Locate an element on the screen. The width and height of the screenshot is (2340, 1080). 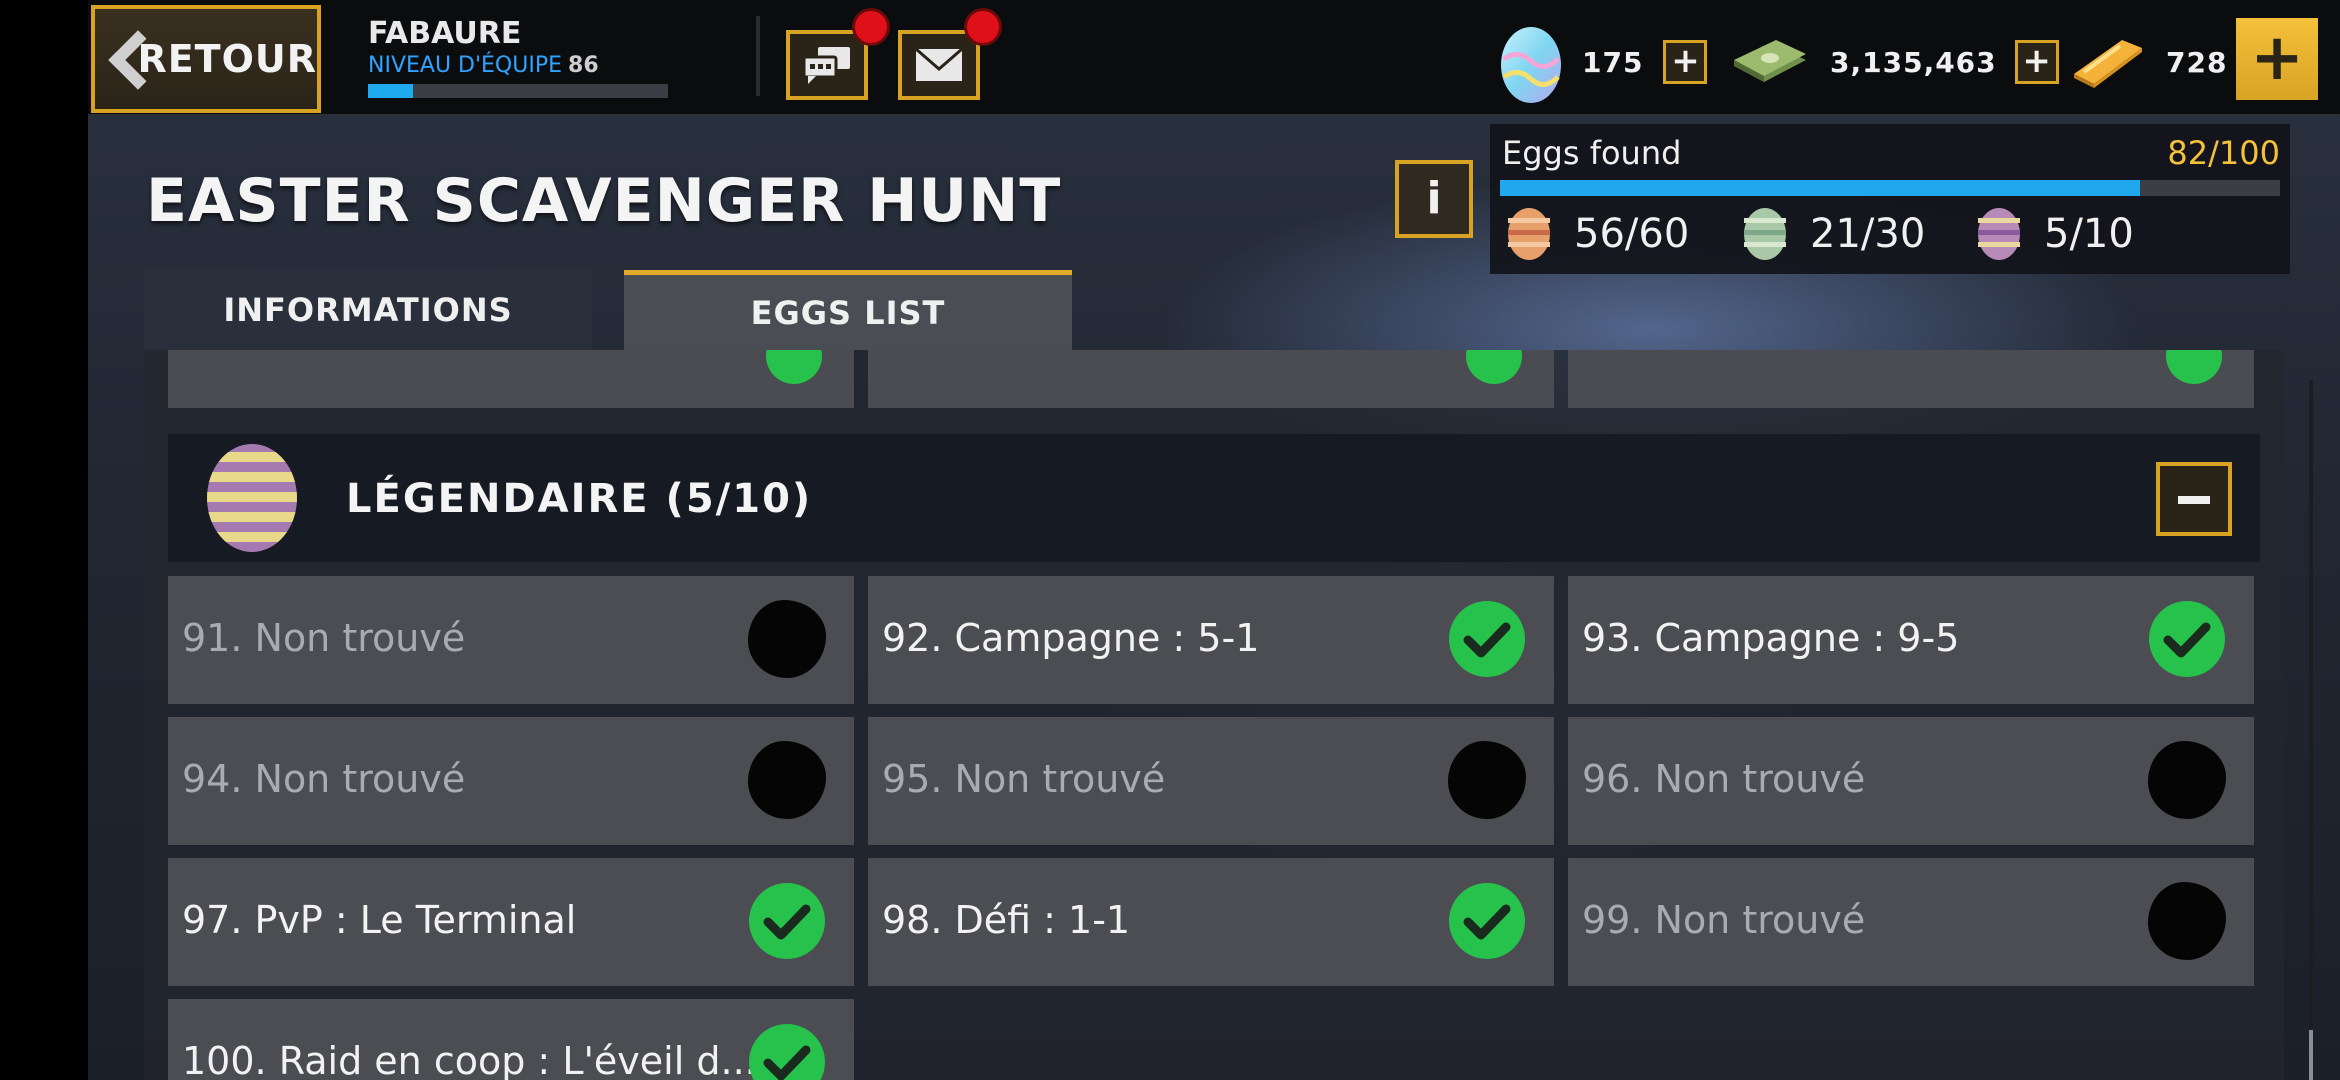
team-level: NIVEAU D'ÉQUIPE 86 is located at coordinates (483, 65).